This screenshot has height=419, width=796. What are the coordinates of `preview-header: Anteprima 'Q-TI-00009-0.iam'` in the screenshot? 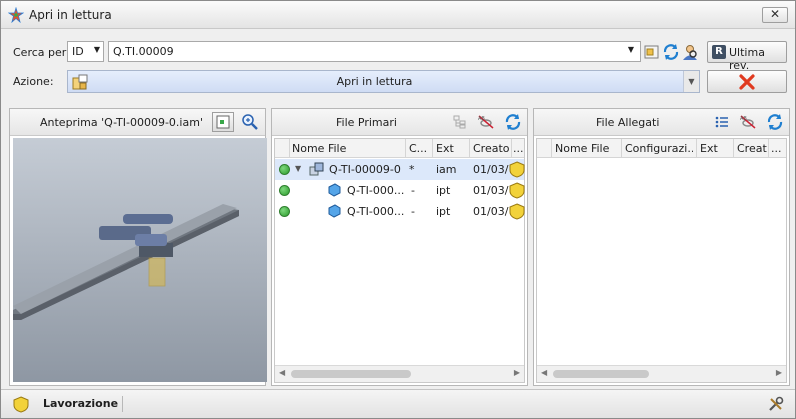 It's located at (137, 122).